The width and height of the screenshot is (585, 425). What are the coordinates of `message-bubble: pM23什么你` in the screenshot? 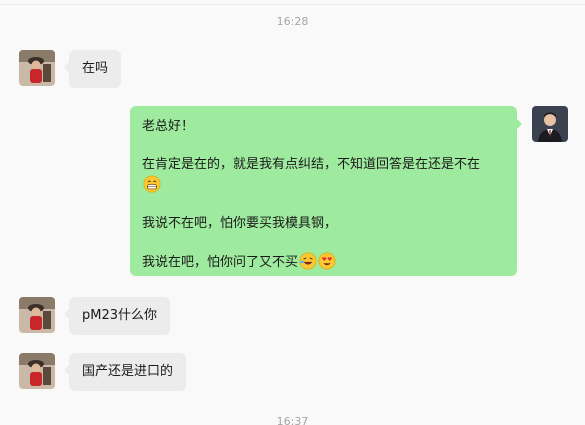 It's located at (117, 316).